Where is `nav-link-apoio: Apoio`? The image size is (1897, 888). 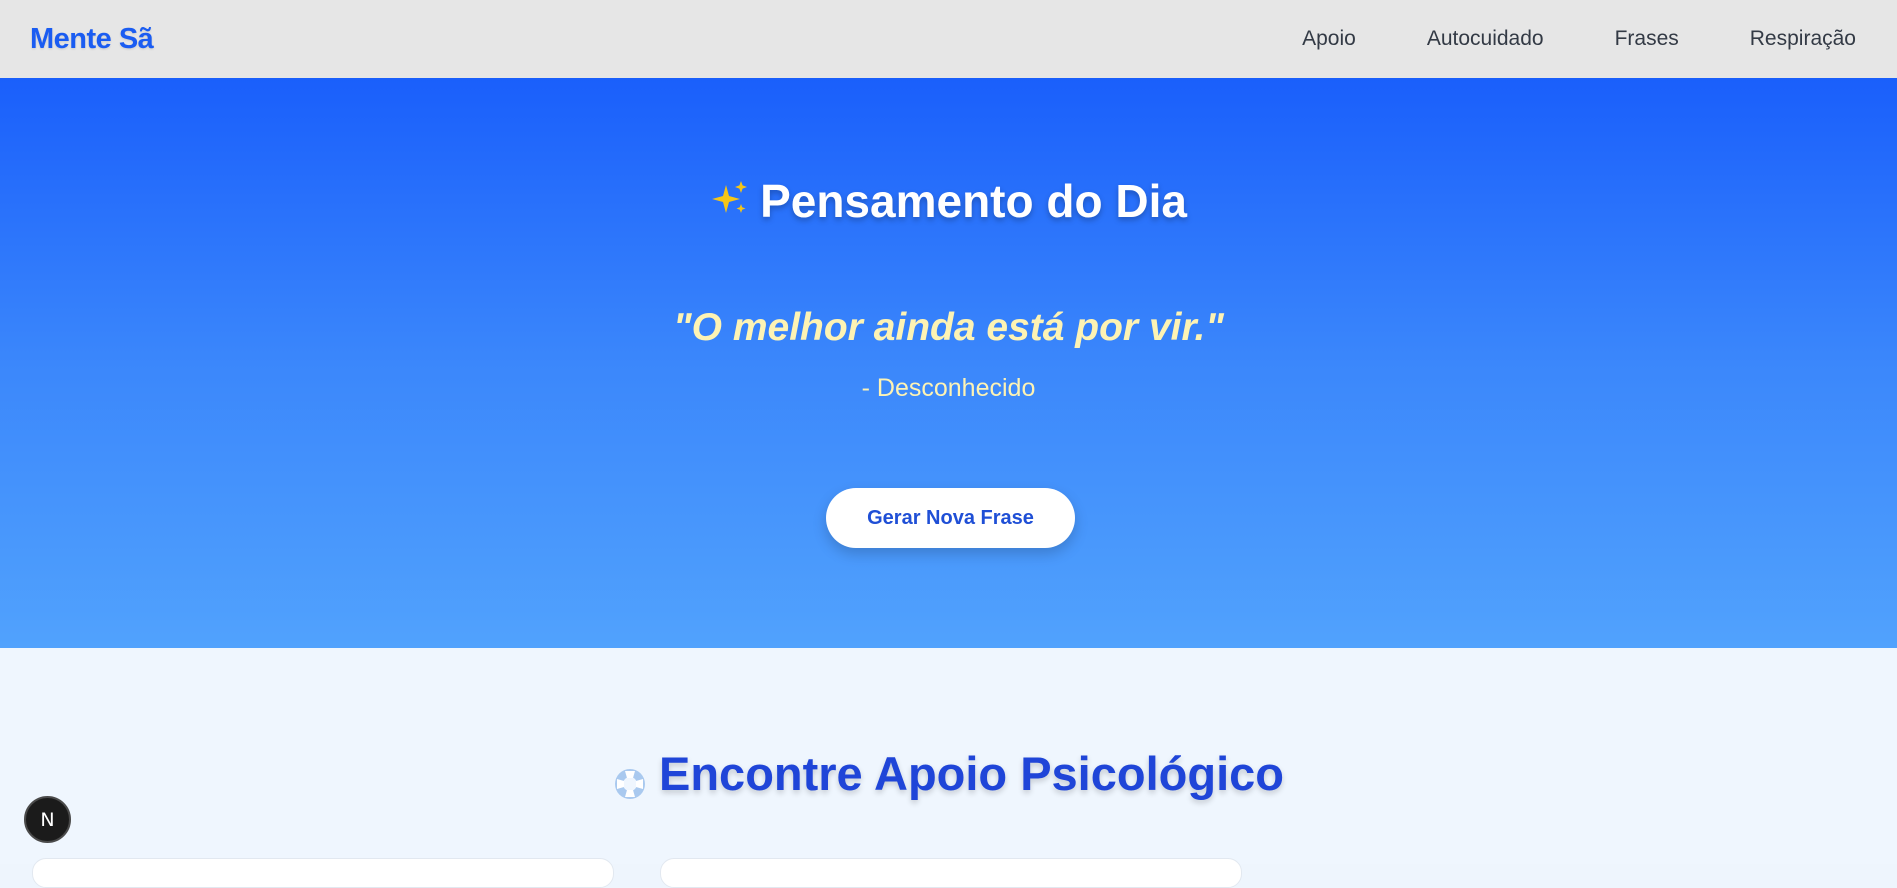
nav-link-apoio: Apoio is located at coordinates (1329, 38).